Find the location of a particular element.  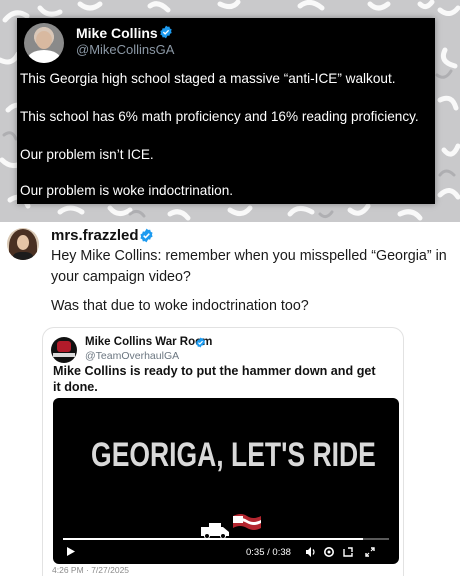

settings-icon is located at coordinates (329, 552).